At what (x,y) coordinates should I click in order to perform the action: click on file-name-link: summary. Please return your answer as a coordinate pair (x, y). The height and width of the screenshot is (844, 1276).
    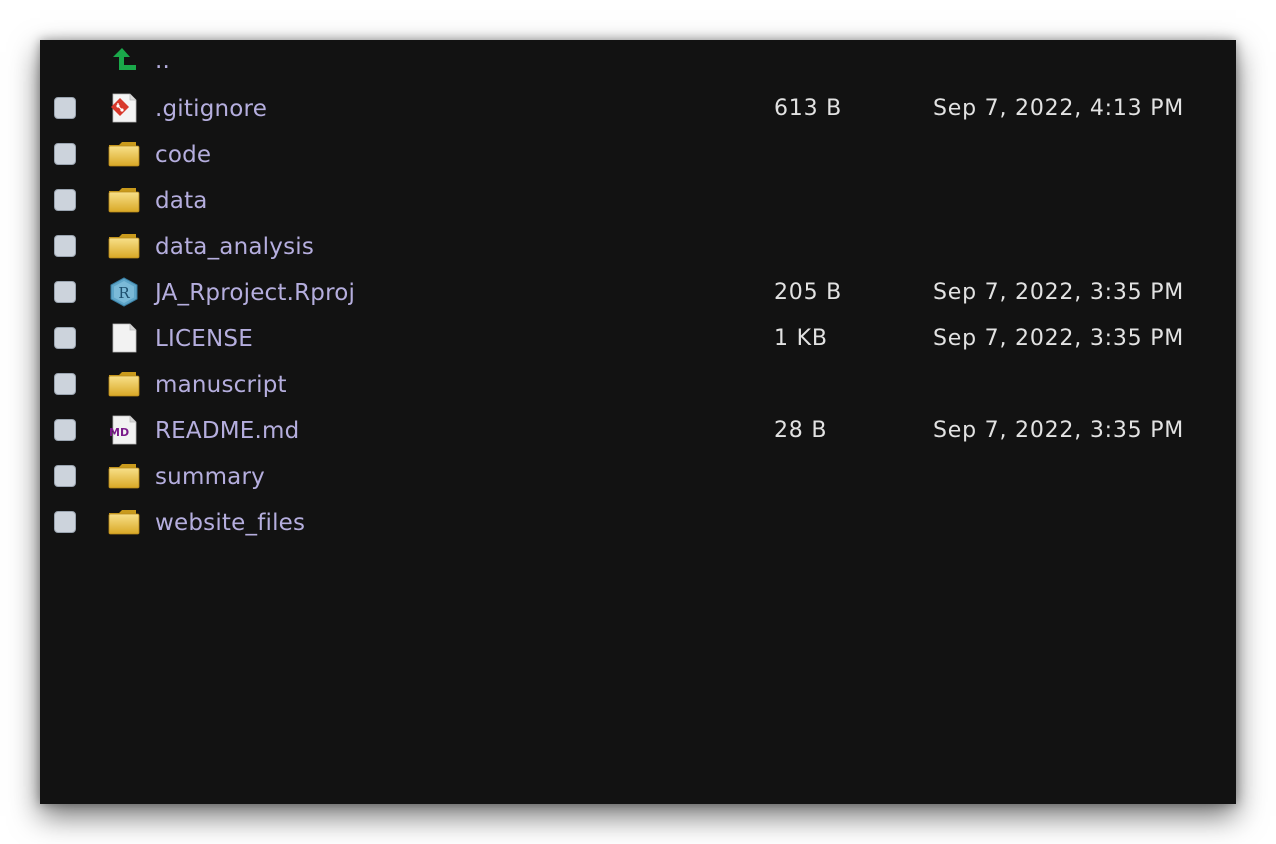
    Looking at the image, I should click on (210, 477).